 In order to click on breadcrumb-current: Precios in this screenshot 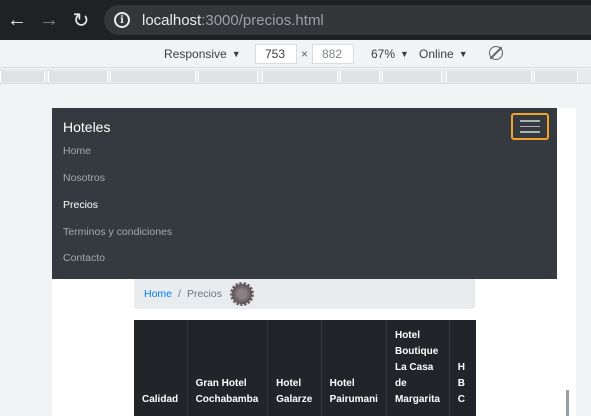, I will do `click(204, 294)`.